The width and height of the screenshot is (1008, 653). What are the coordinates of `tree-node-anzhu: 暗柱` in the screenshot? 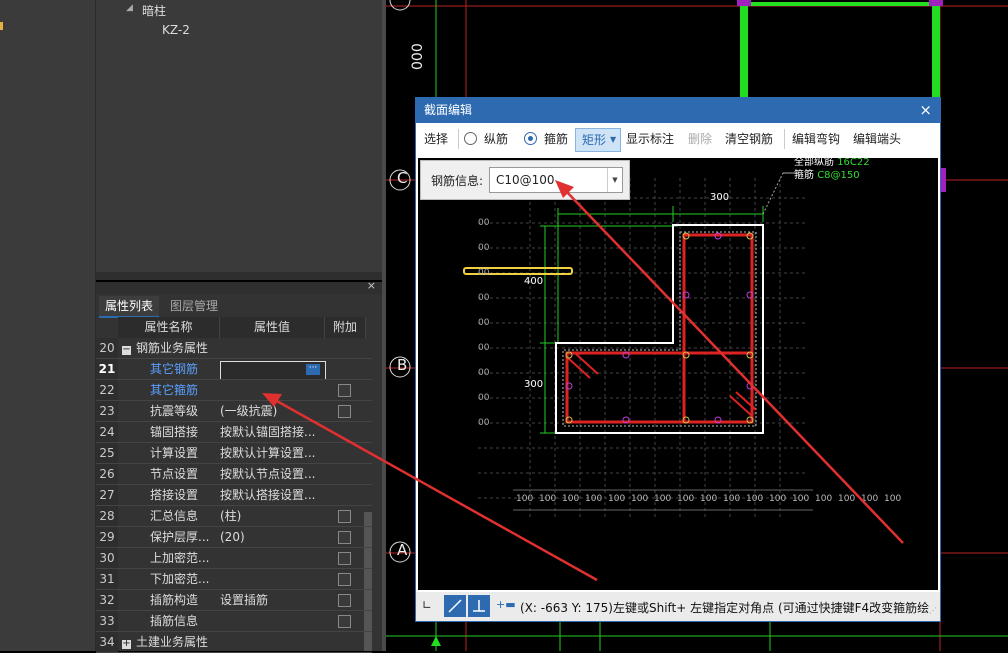 It's located at (154, 10).